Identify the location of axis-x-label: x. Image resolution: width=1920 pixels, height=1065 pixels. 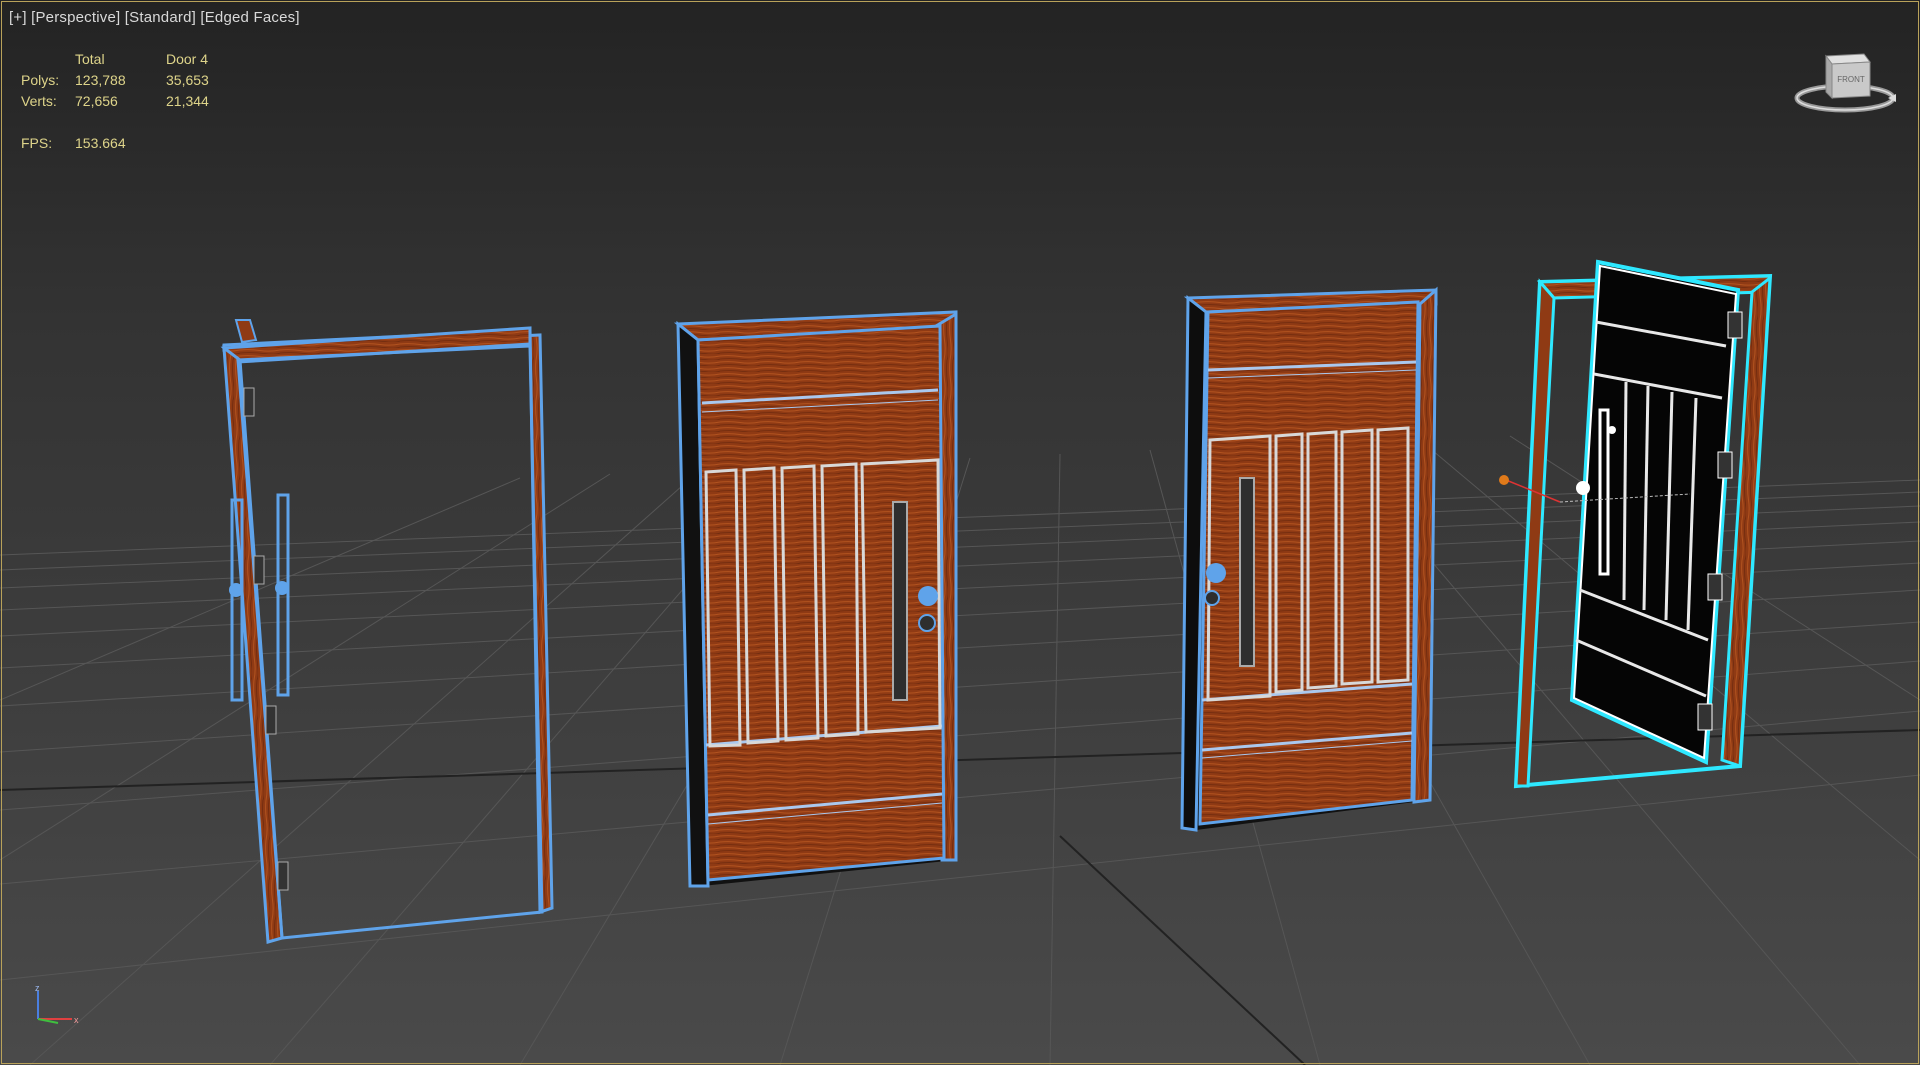
(76, 1020).